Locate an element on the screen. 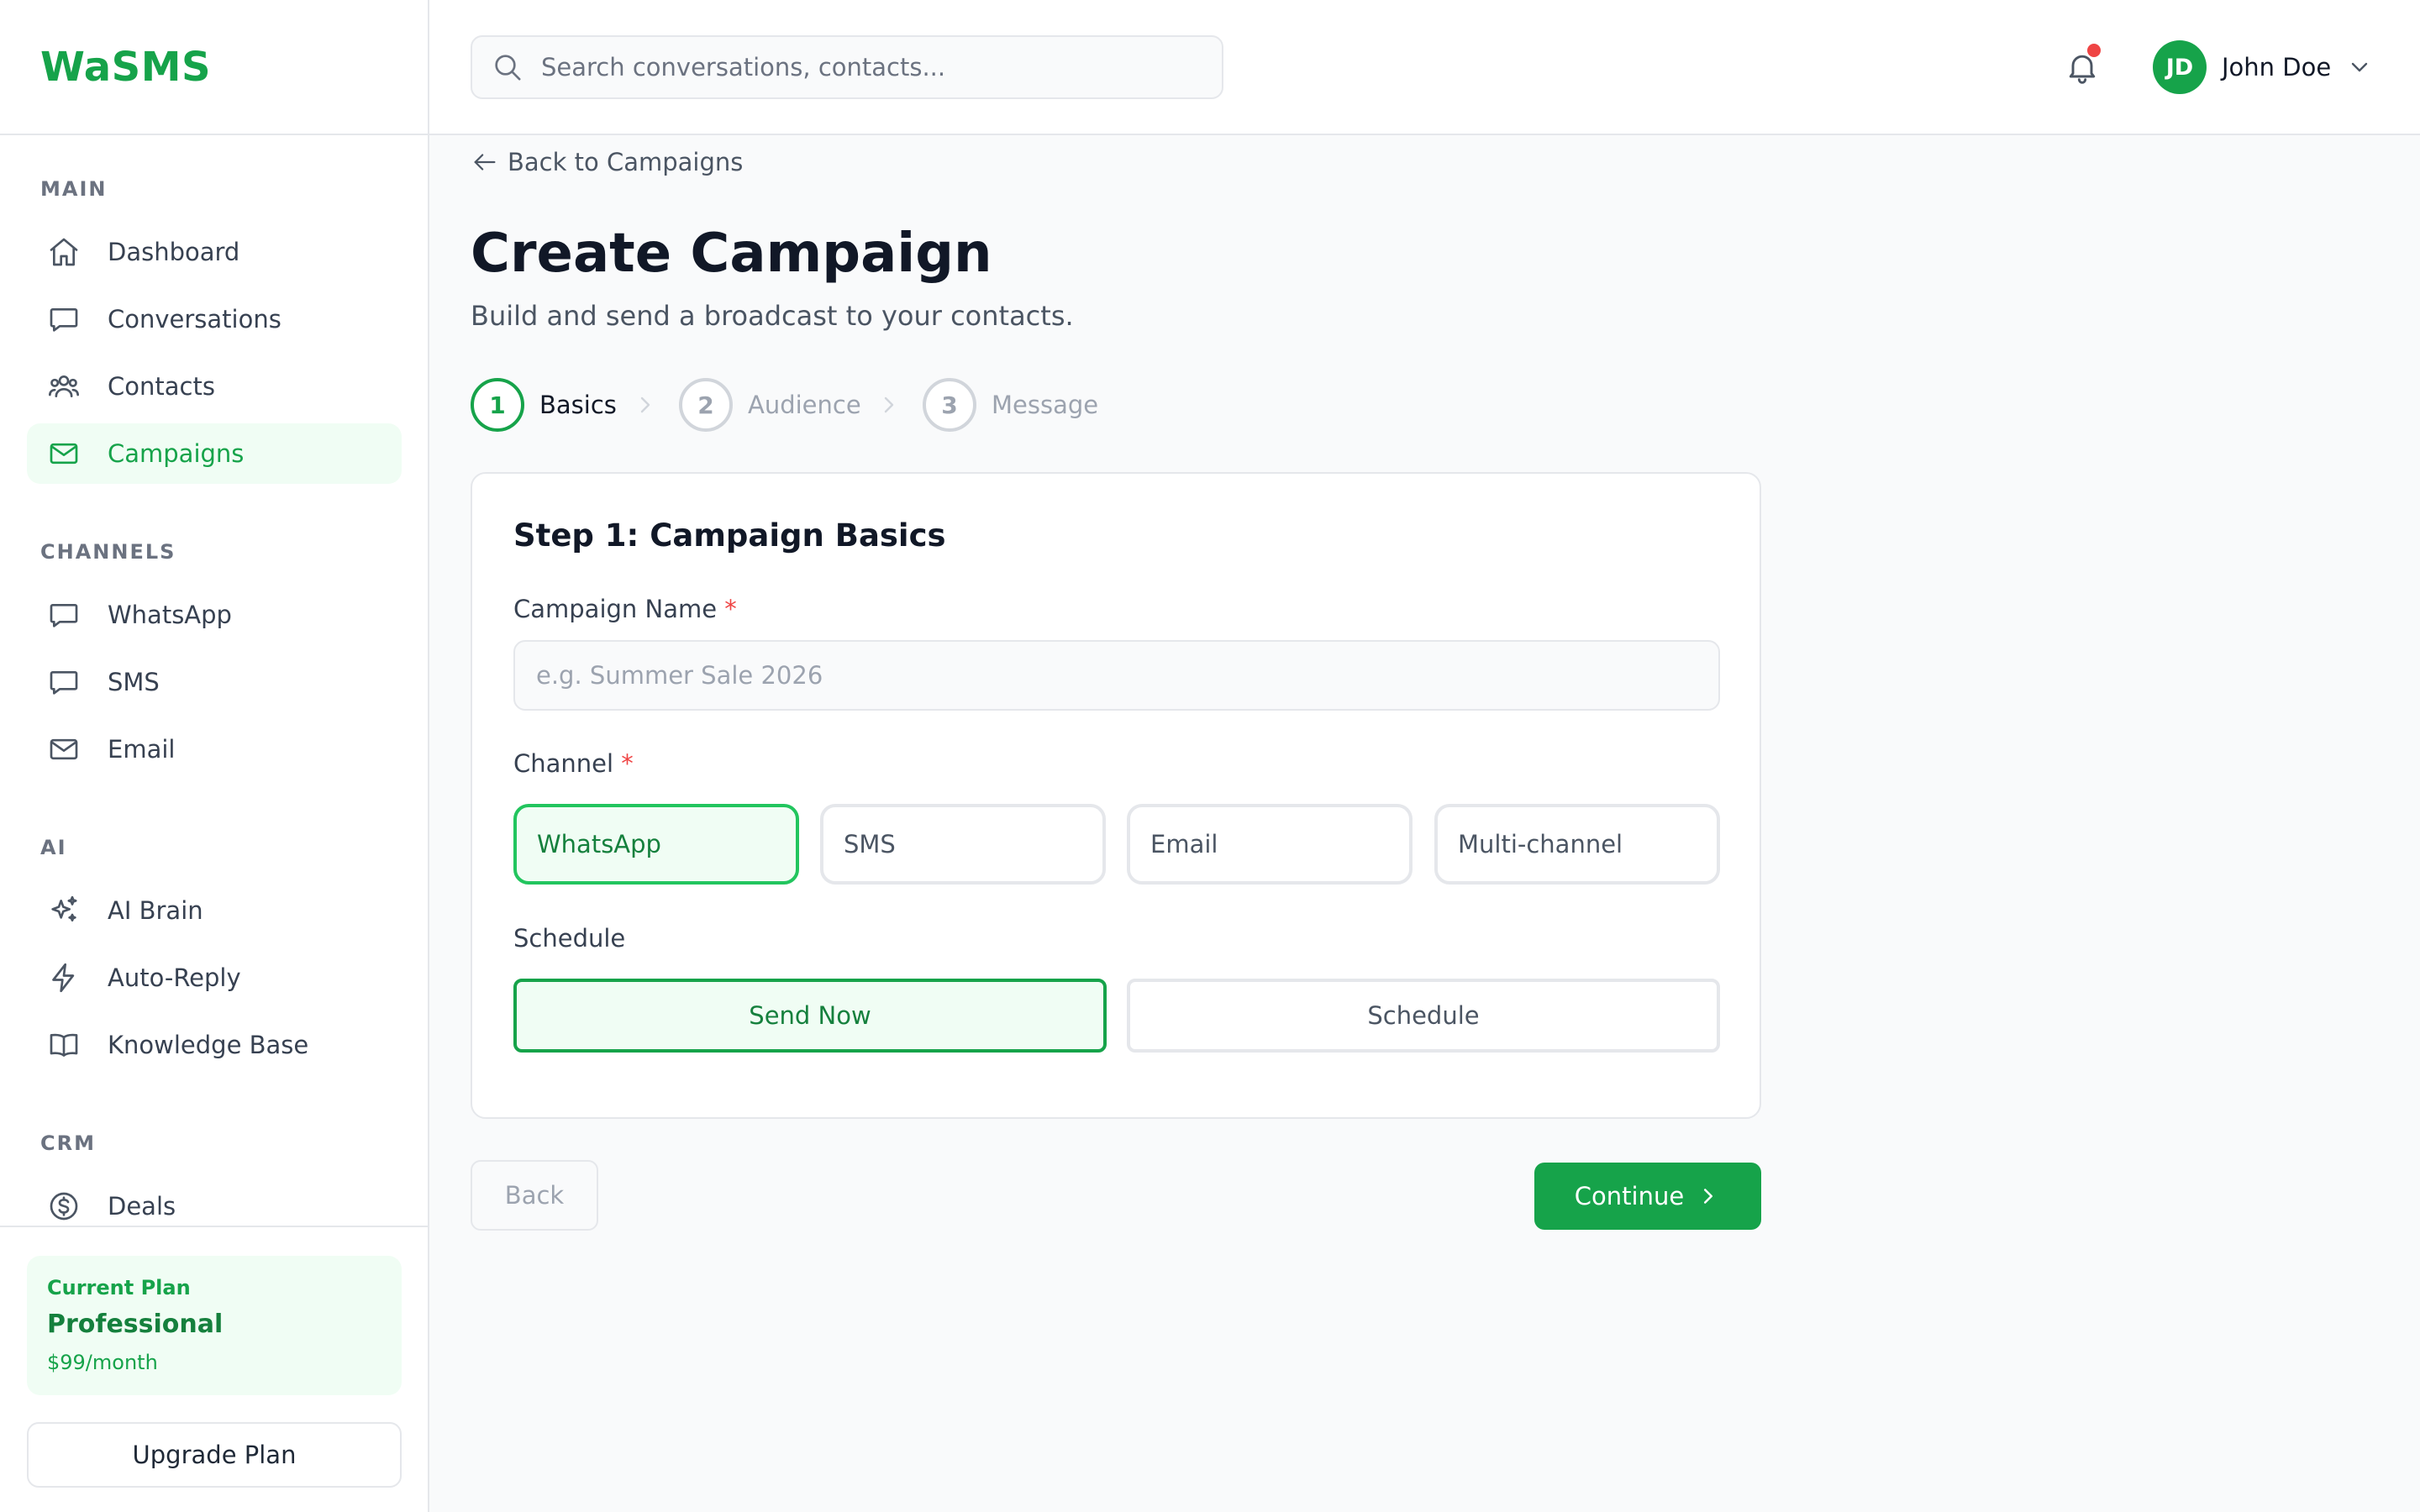 This screenshot has width=2420, height=1512. wizard-stepper: 1 Basics 2 Audience 3 Message is located at coordinates (849, 405).